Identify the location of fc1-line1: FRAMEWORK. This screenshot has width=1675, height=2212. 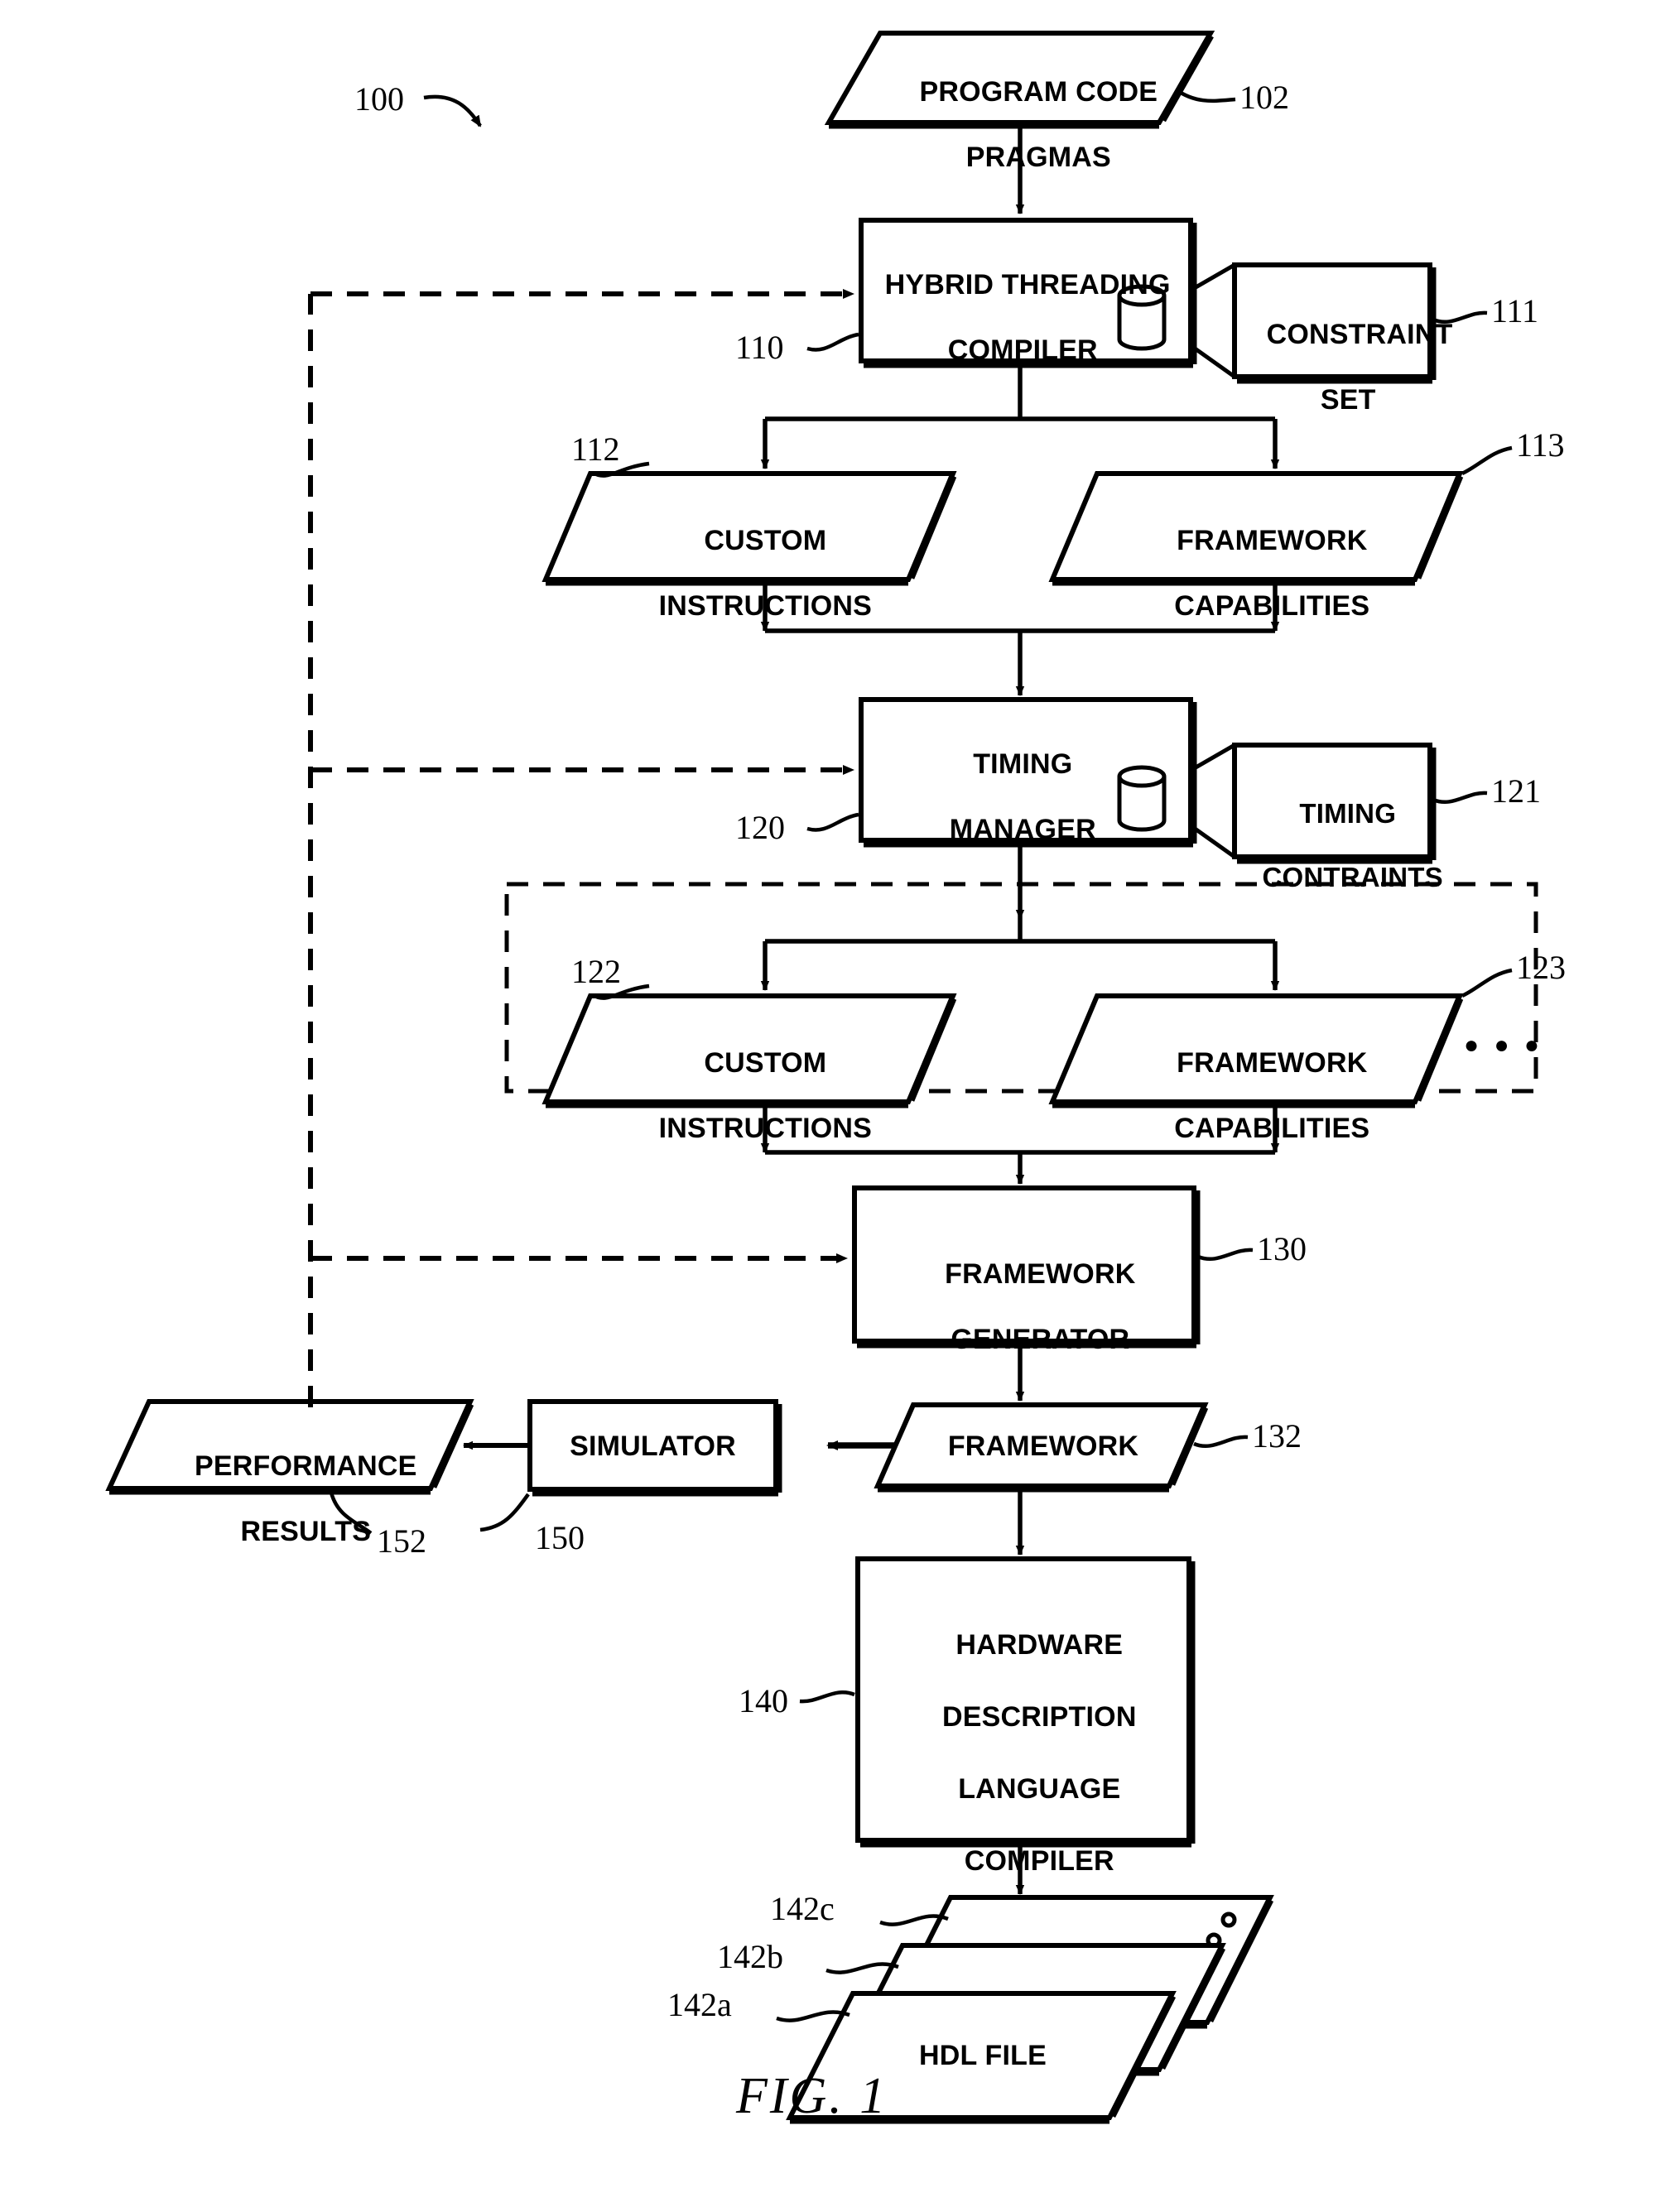
(1272, 540).